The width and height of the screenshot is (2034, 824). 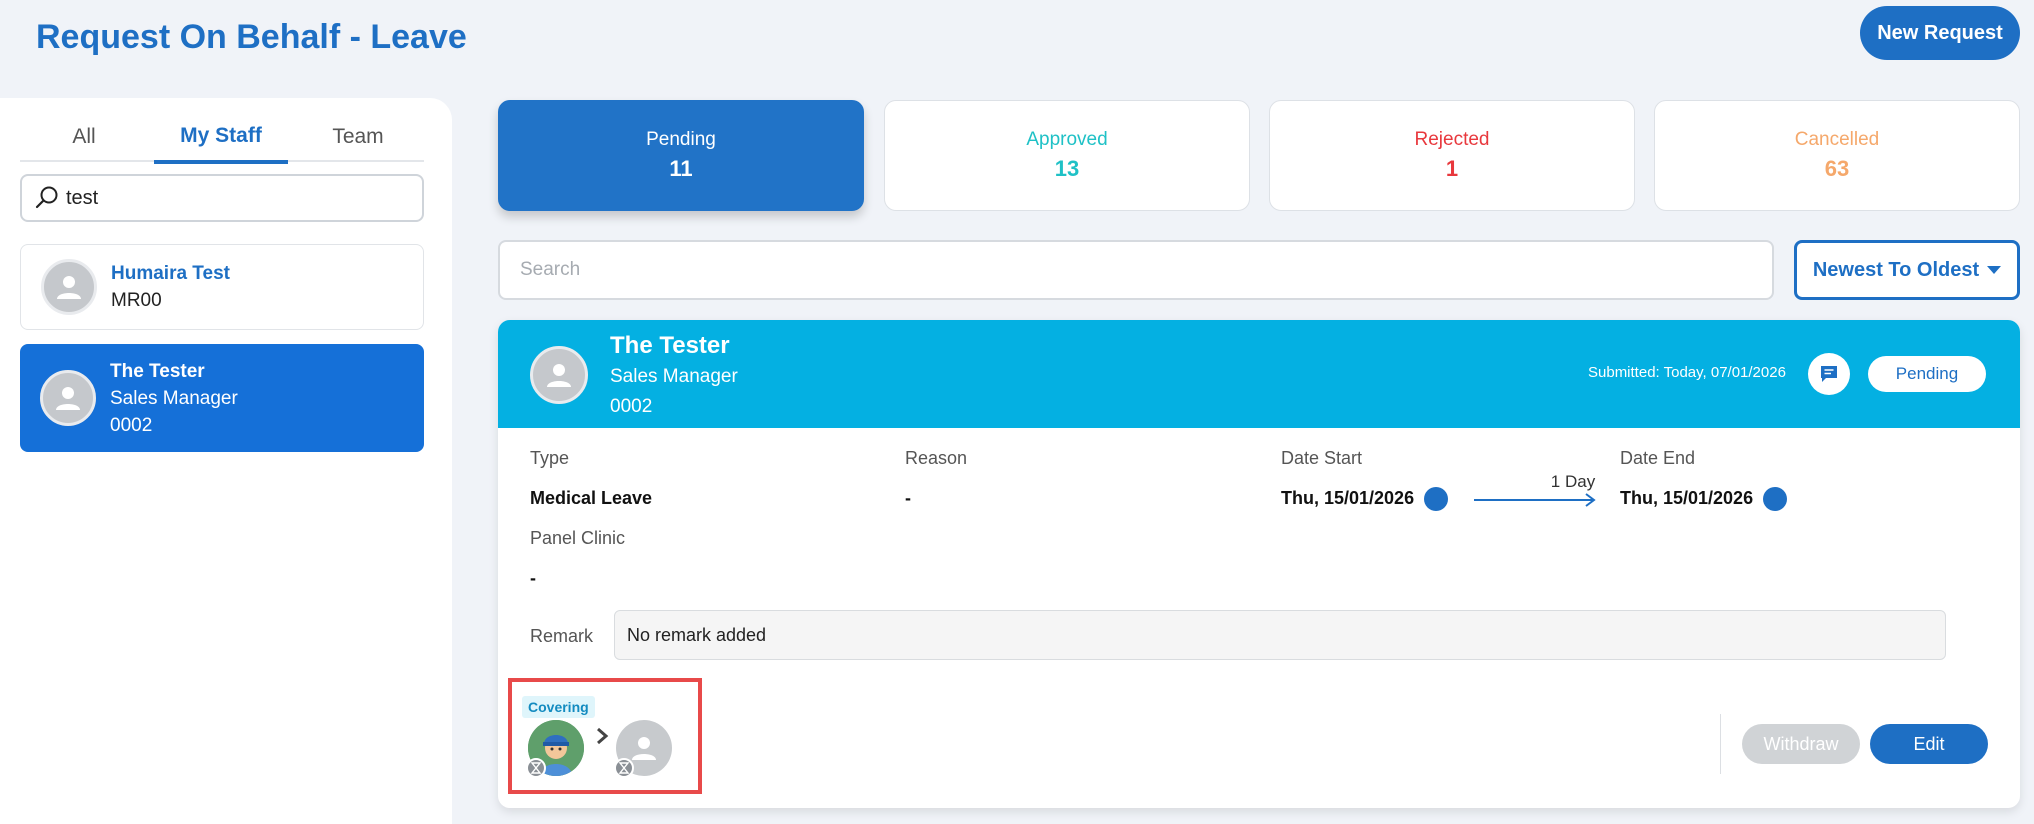 I want to click on covering-section: Covering, so click(x=605, y=736).